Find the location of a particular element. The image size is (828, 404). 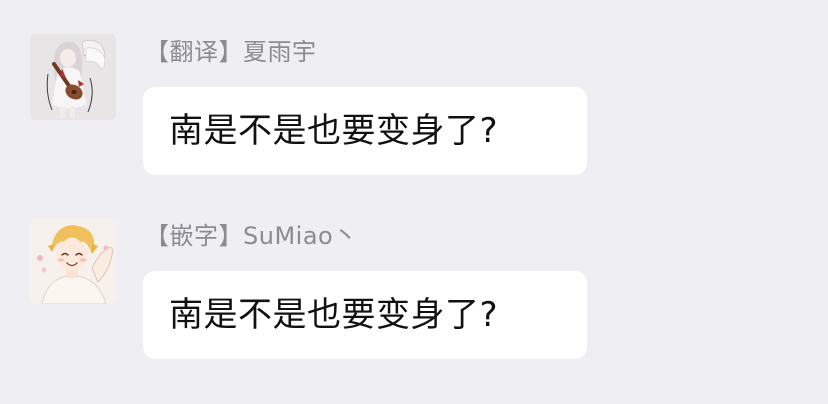

anime-girl-avatar-icon is located at coordinates (73, 77).